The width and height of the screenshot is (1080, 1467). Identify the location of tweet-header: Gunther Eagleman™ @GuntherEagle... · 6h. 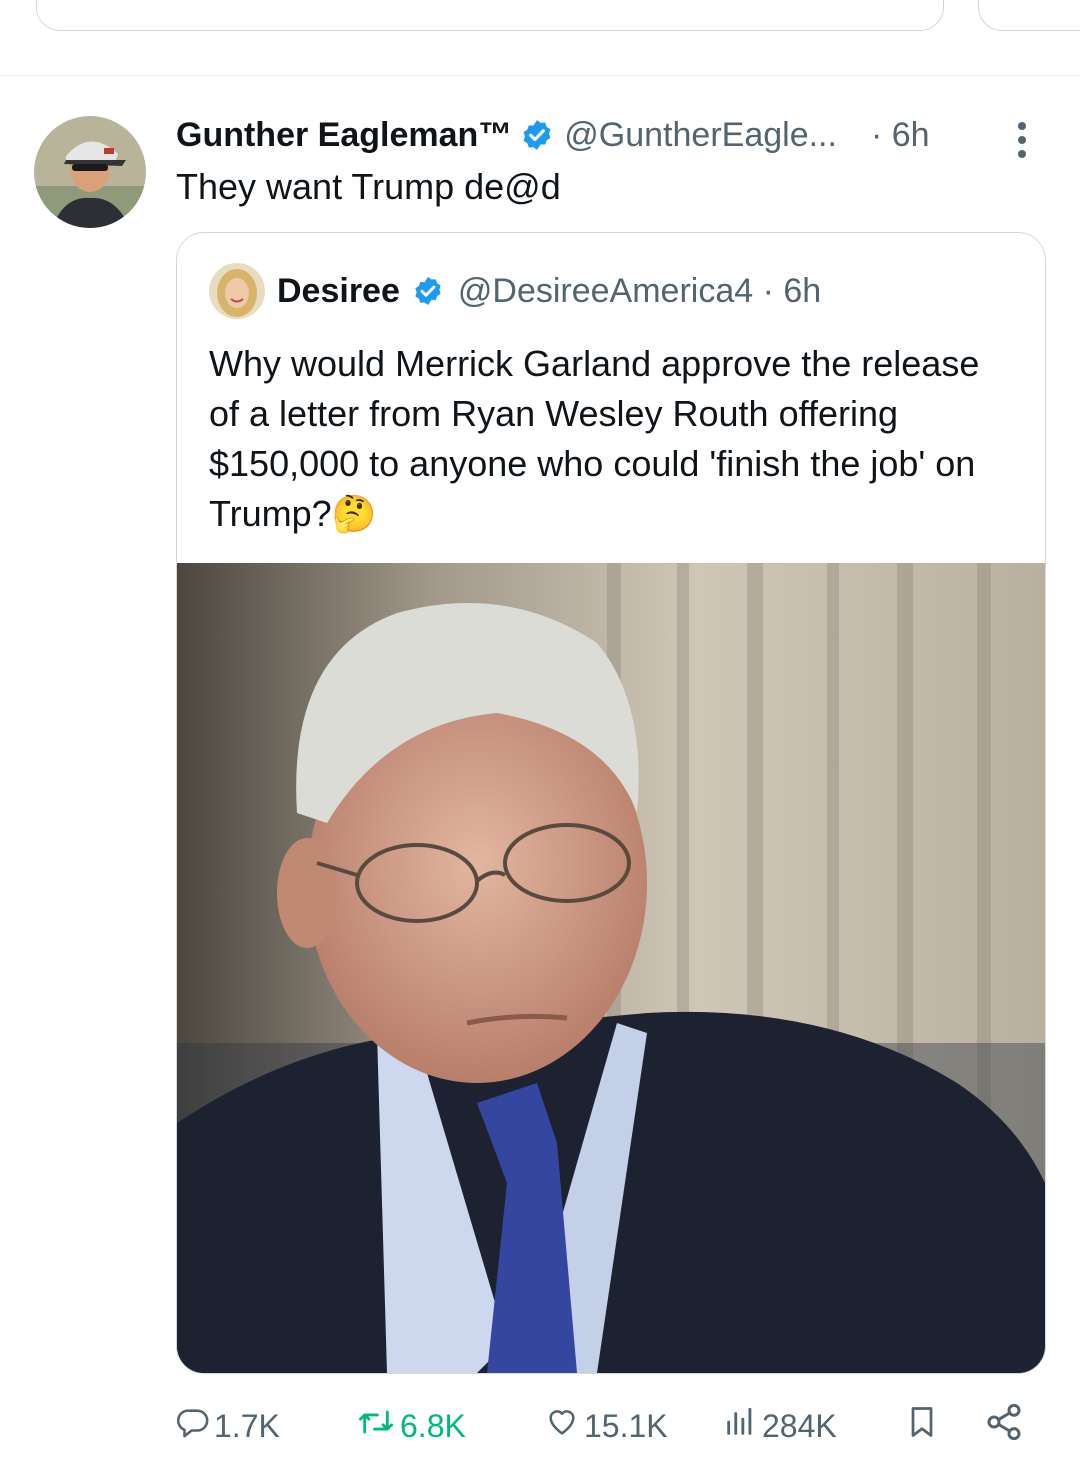
(611, 135).